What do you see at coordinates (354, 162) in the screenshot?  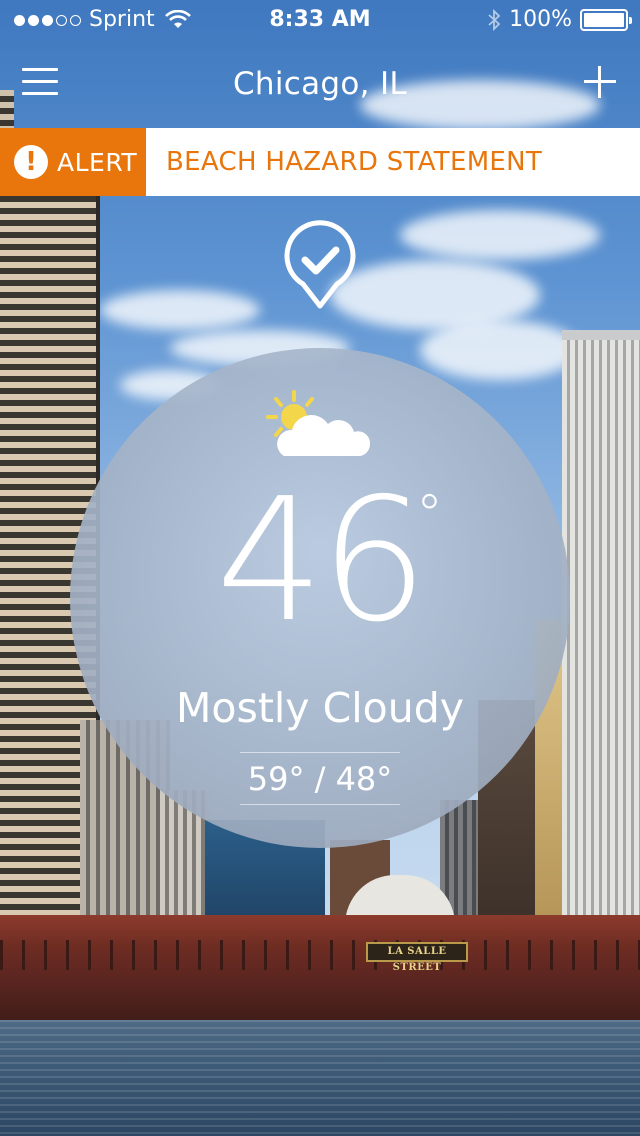 I see `alert-message: BEACH HAZARD STATEMENT` at bounding box center [354, 162].